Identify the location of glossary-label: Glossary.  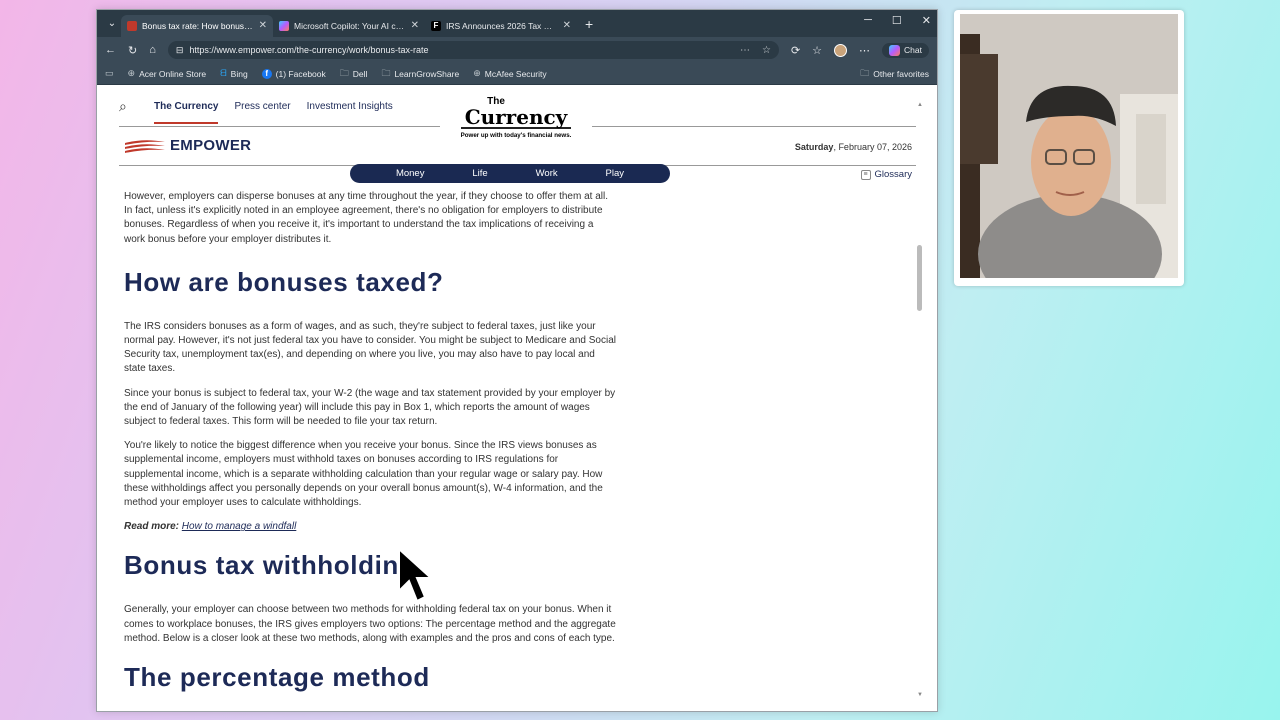
(893, 174).